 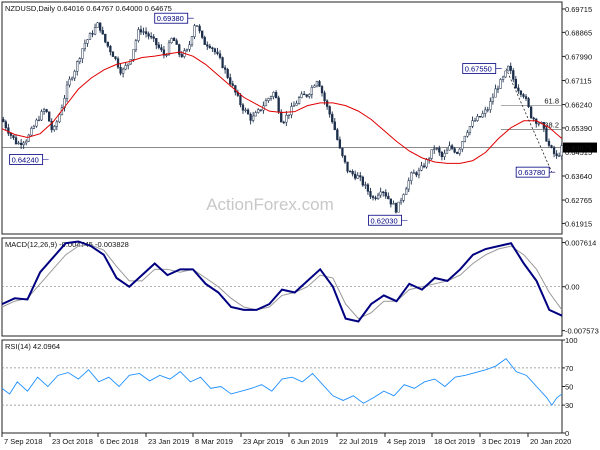 What do you see at coordinates (569, 405) in the screenshot?
I see `y-tick-label: 30` at bounding box center [569, 405].